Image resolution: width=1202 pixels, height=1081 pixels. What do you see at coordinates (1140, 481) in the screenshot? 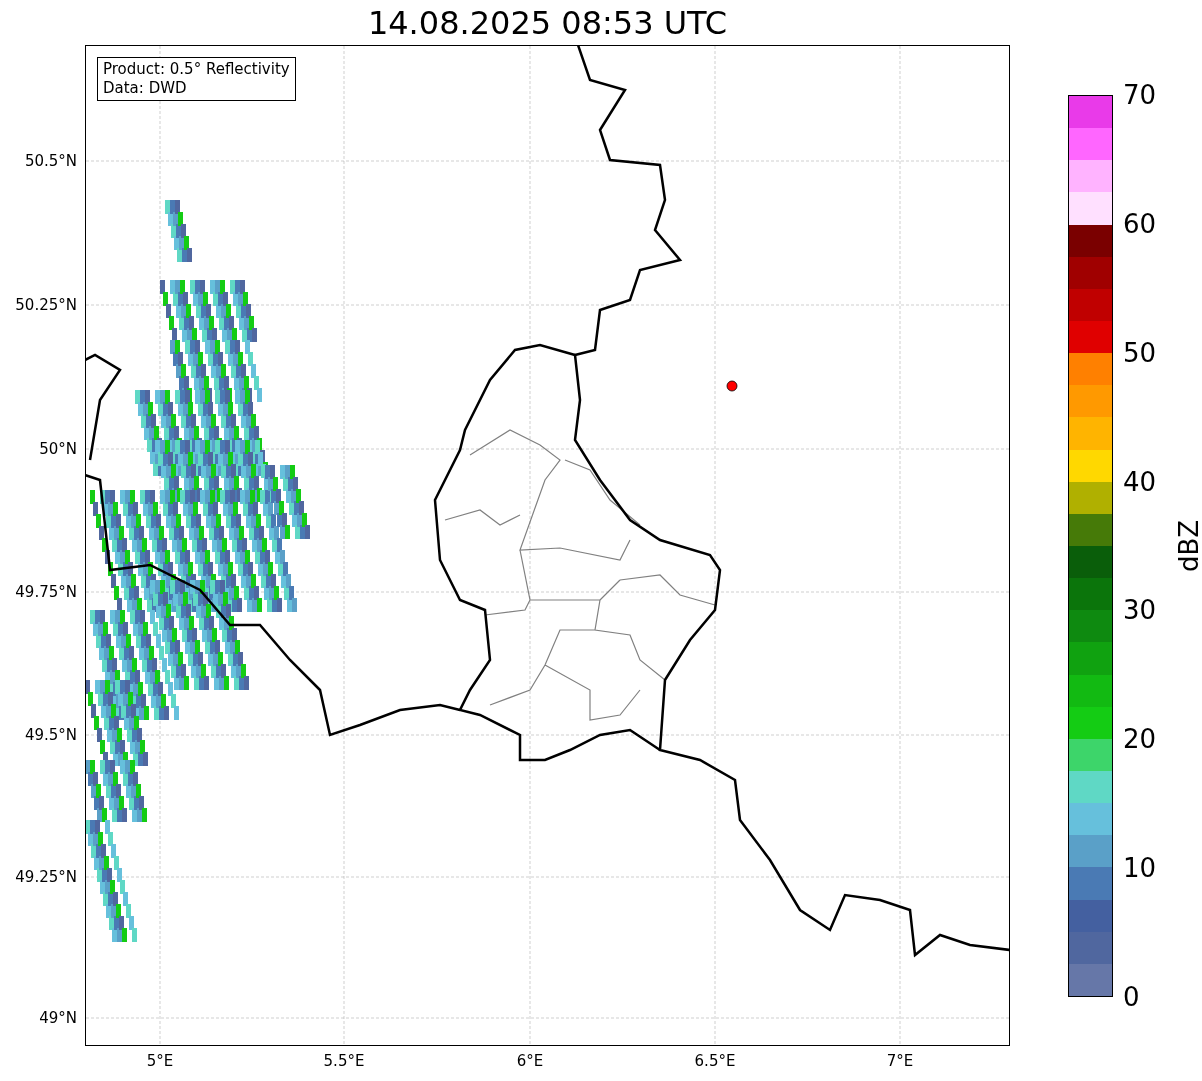
I see `colorbar-tick-label: 40` at bounding box center [1140, 481].